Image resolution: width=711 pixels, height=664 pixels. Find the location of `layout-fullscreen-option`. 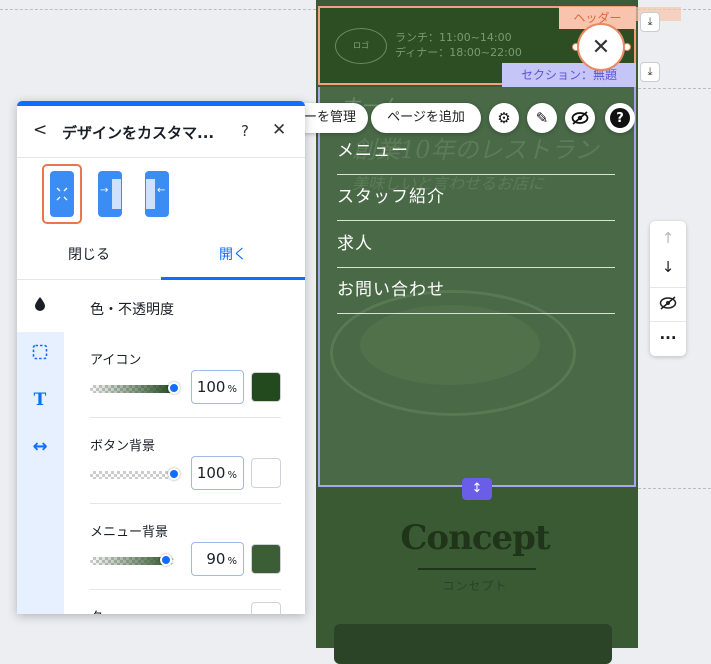

layout-fullscreen-option is located at coordinates (62, 194).